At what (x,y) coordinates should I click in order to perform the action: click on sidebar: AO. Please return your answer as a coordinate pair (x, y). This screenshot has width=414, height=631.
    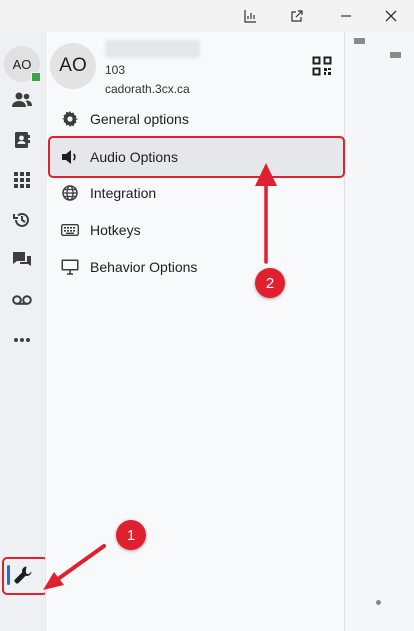
    Looking at the image, I should click on (24, 331).